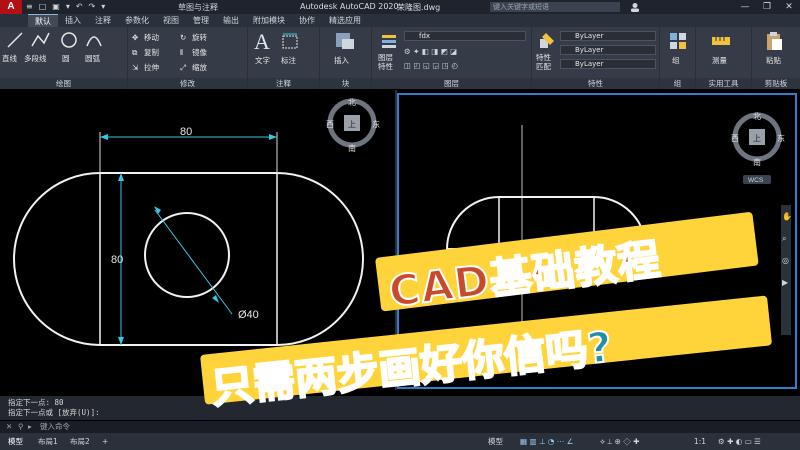 This screenshot has width=800, height=450. I want to click on qat-more-icon: ▾, so click(103, 6).